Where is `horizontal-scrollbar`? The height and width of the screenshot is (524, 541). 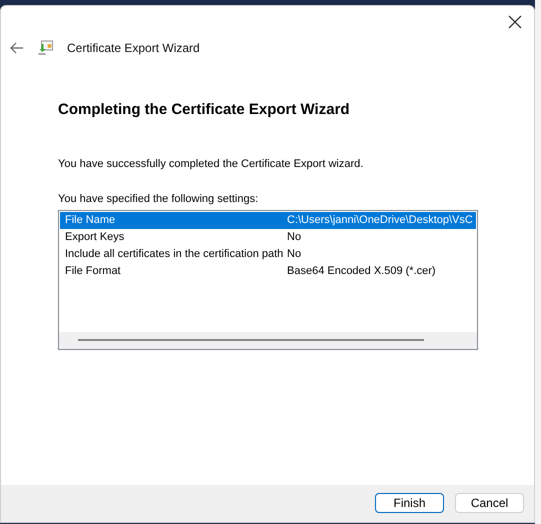
horizontal-scrollbar is located at coordinates (268, 340).